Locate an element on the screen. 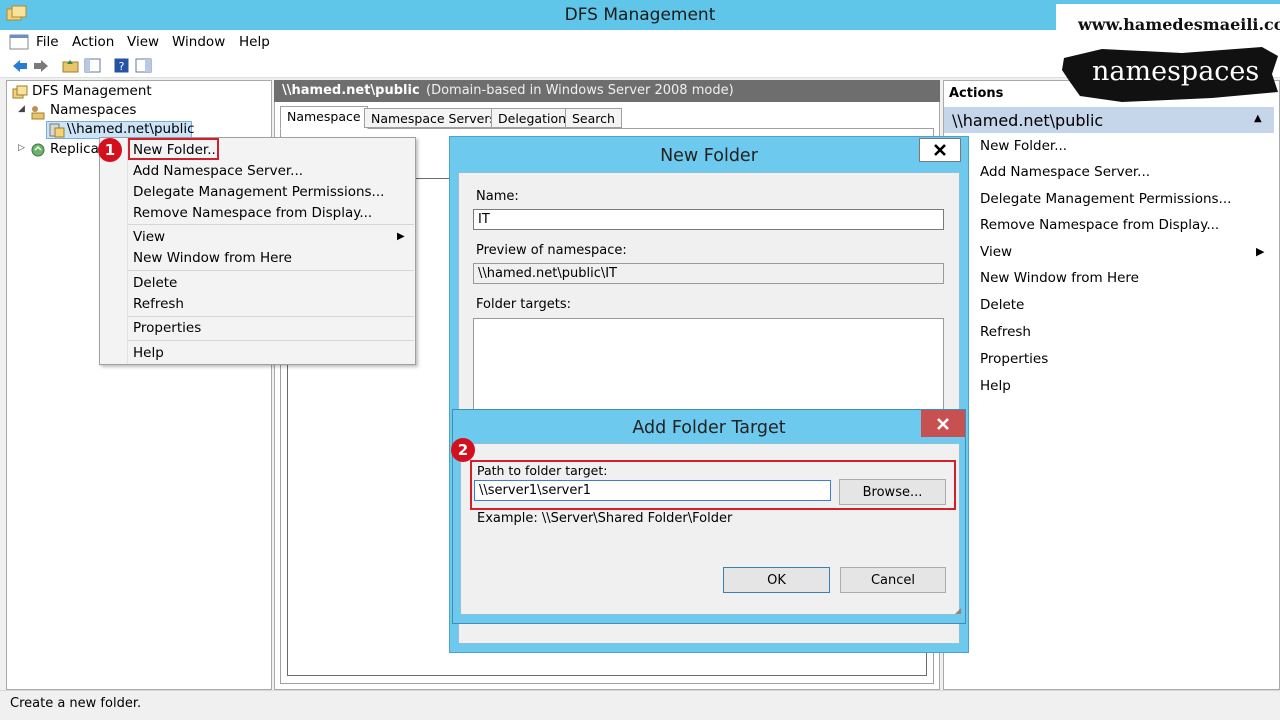 The image size is (1280, 720). new-folder-highlight-box is located at coordinates (173, 149).